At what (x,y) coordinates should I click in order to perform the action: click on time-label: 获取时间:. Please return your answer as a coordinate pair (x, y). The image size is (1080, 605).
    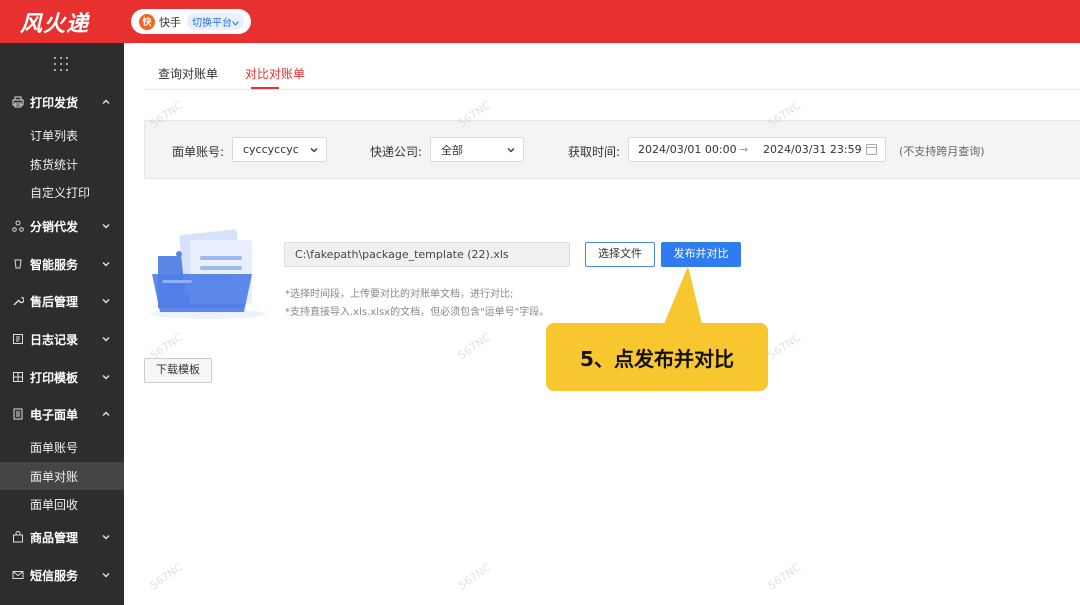
    Looking at the image, I should click on (594, 152).